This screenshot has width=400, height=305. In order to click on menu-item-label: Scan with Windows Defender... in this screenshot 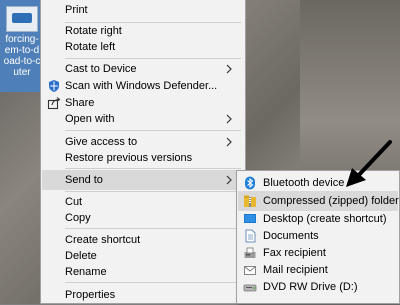, I will do `click(141, 86)`.